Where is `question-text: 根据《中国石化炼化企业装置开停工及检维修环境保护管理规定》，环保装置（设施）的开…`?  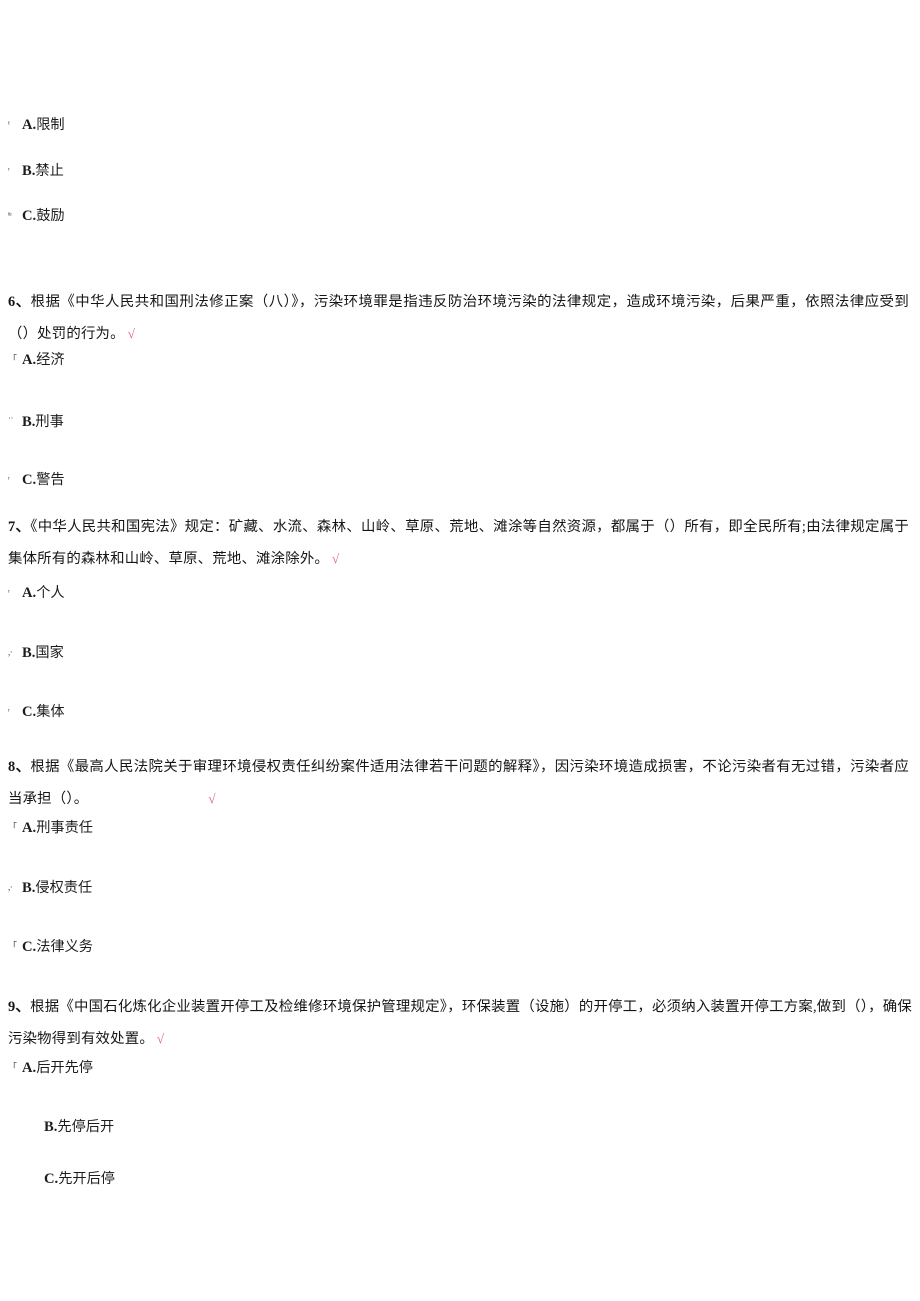 question-text: 根据《中国石化炼化企业装置开停工及检维修环境保护管理规定》，环保装置（设施）的开… is located at coordinates (460, 1023).